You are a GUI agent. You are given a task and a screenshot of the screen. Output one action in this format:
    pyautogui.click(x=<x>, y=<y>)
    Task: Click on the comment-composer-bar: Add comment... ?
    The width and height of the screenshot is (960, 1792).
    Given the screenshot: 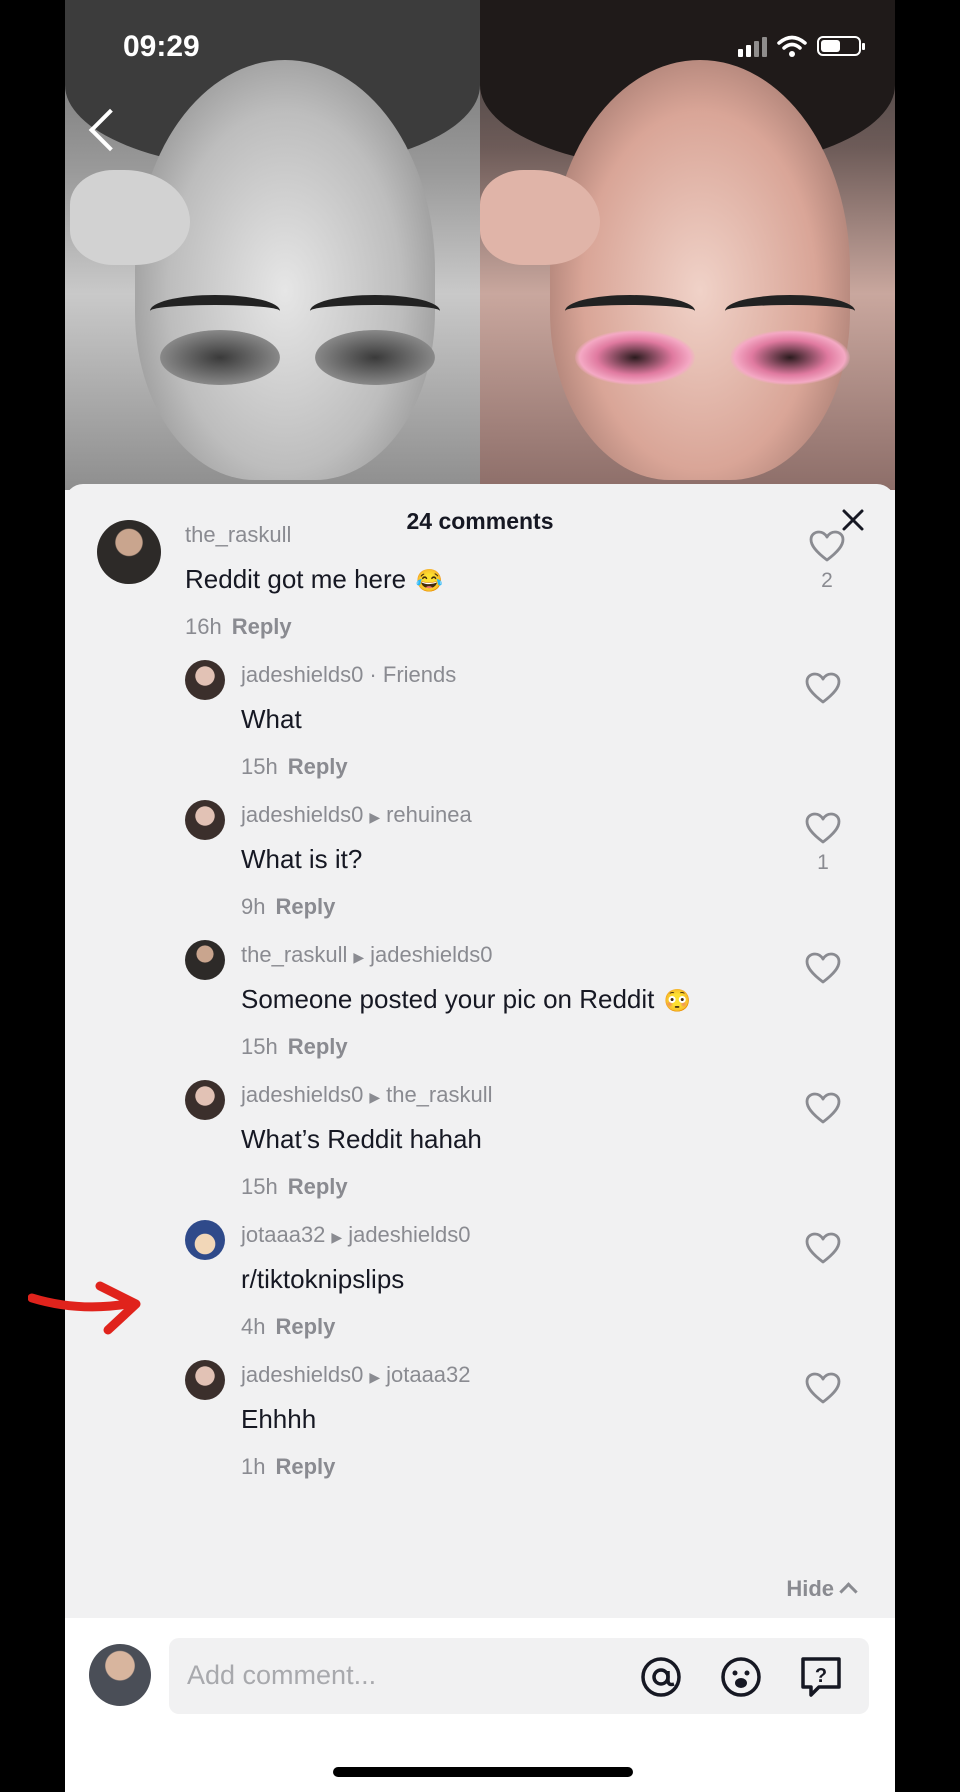 What is the action you would take?
    pyautogui.click(x=480, y=1705)
    